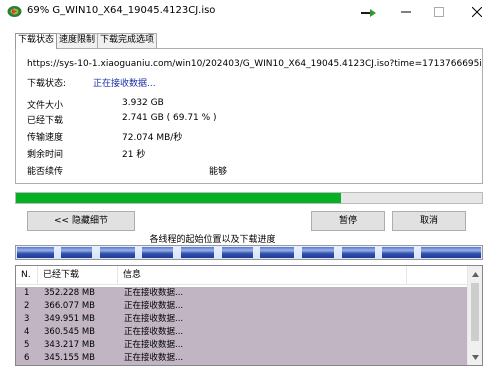  What do you see at coordinates (45, 155) in the screenshot?
I see `remaining-time-label: 剩余时间` at bounding box center [45, 155].